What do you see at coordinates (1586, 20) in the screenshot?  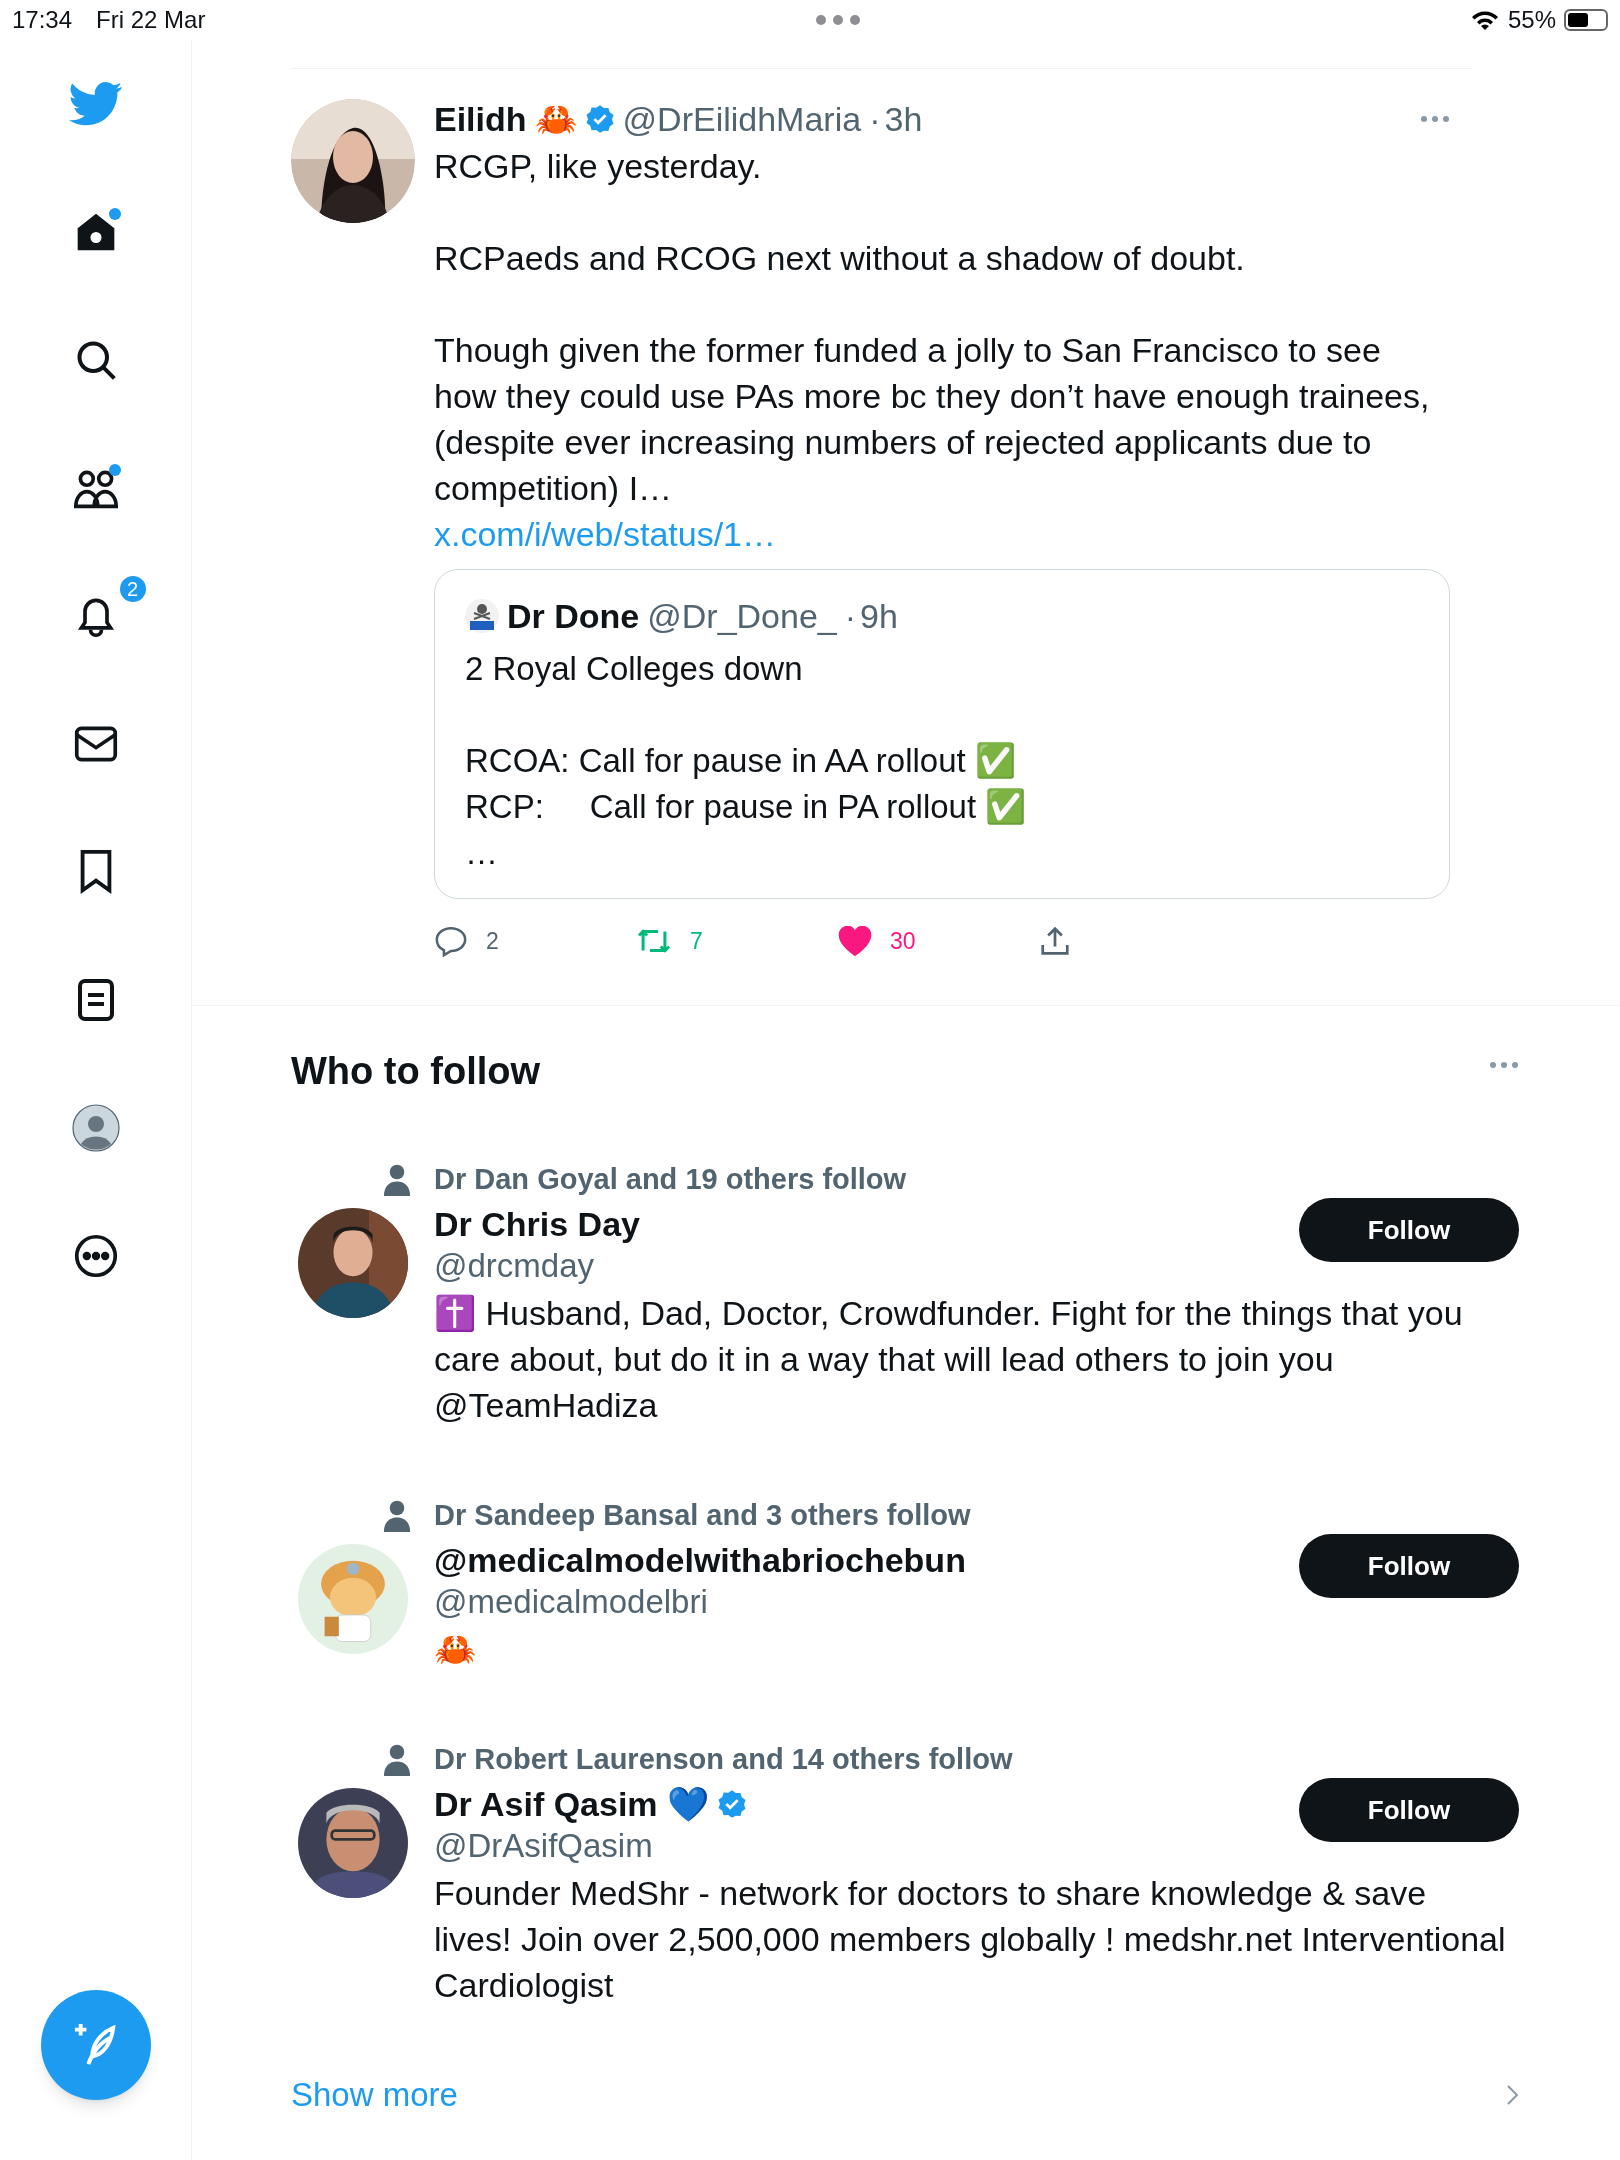 I see `battery-icon` at bounding box center [1586, 20].